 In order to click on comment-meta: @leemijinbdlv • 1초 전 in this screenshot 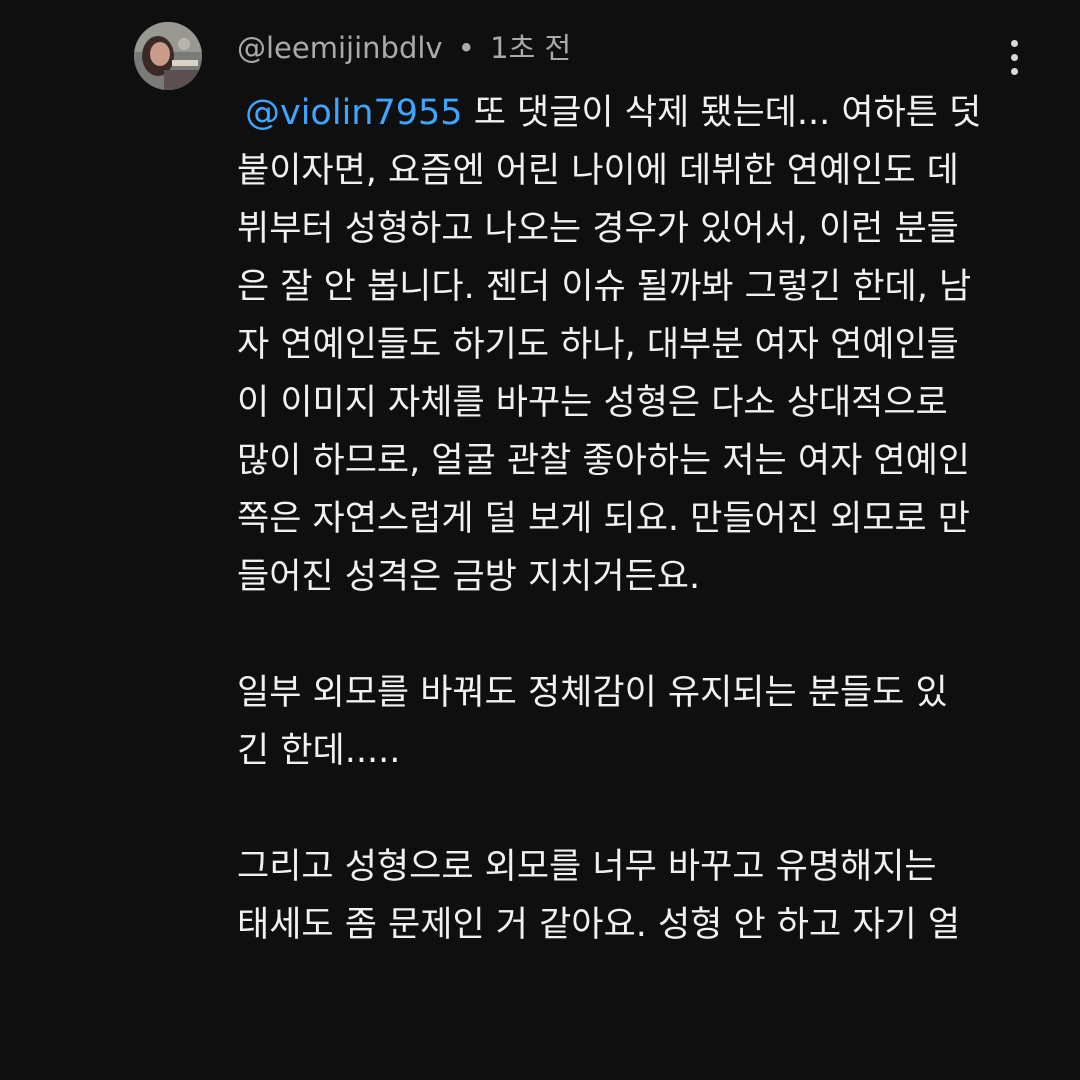, I will do `click(404, 48)`.